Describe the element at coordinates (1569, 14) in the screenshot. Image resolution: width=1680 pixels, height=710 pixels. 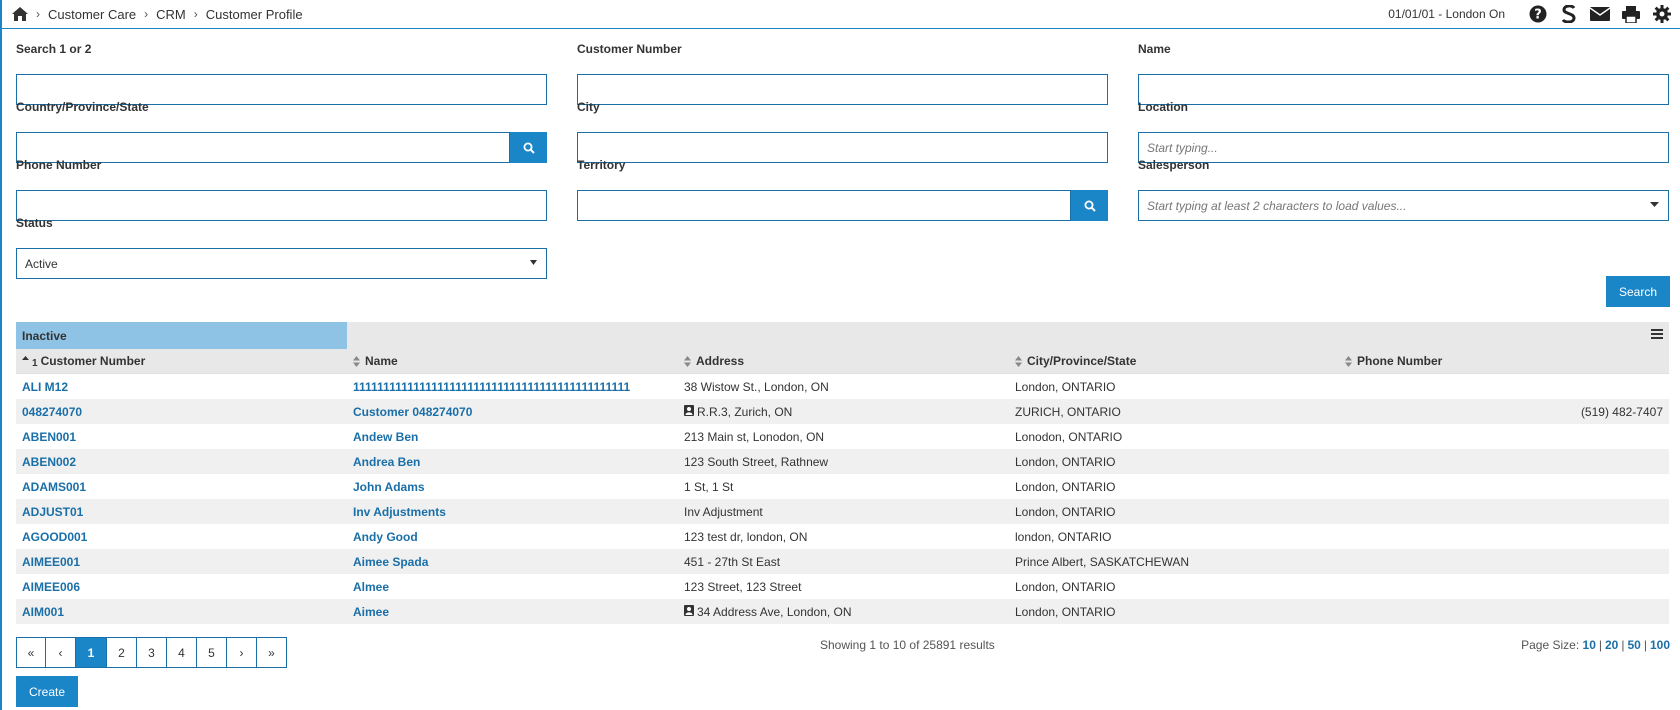
I see `s-logo-icon` at that location.